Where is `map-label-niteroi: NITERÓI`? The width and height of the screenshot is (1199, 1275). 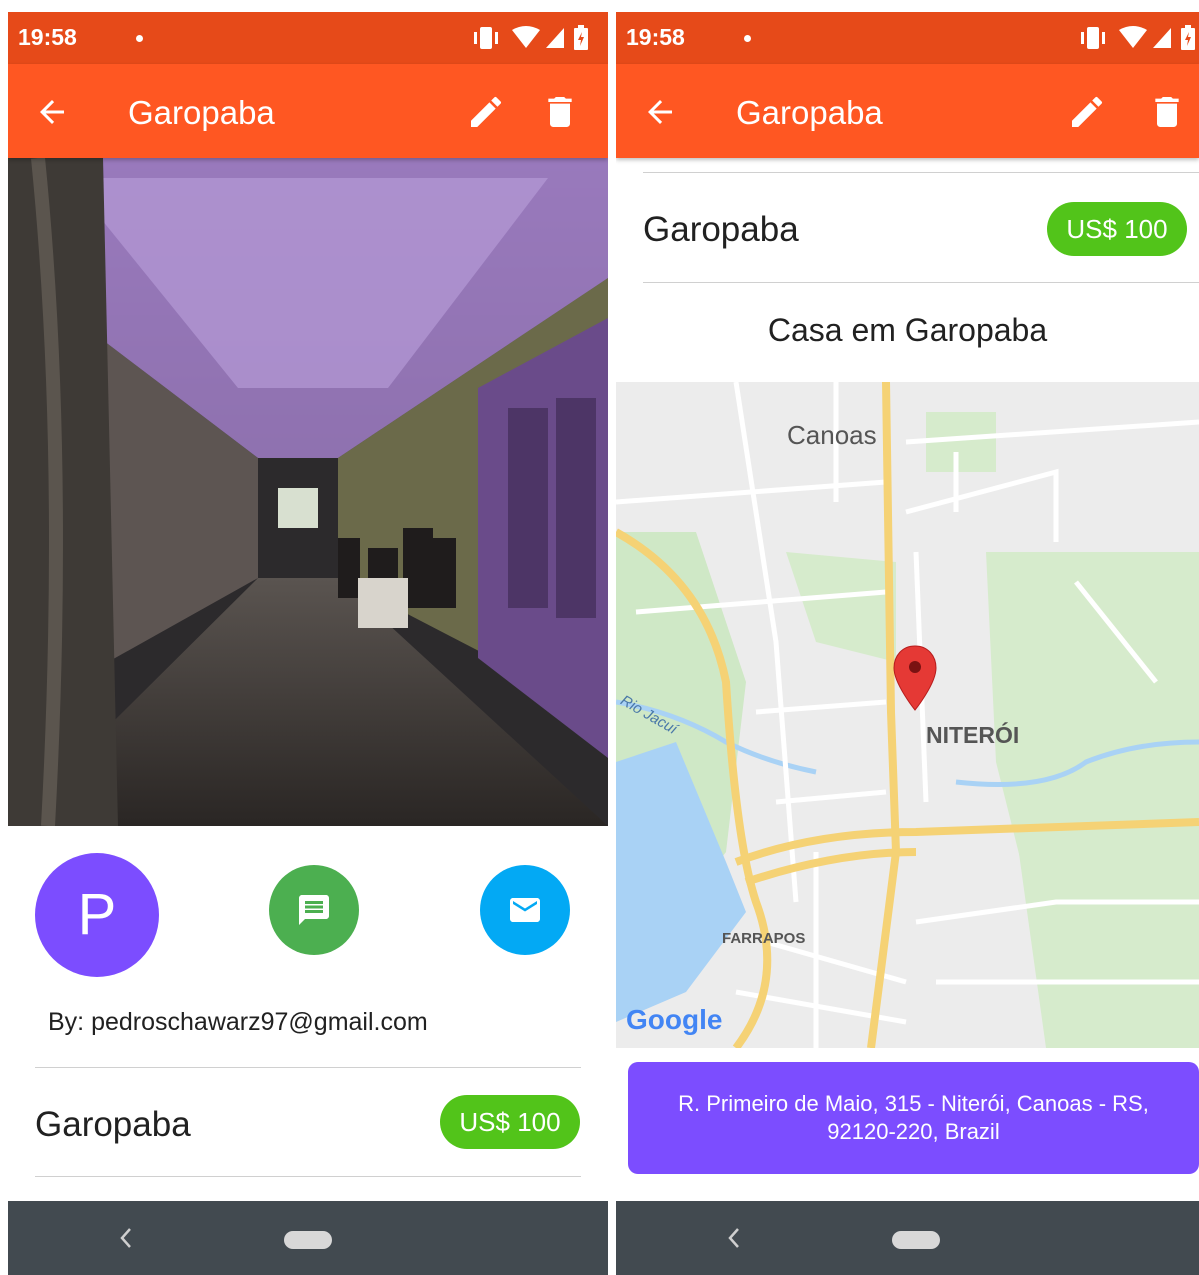 map-label-niteroi: NITERÓI is located at coordinates (973, 735).